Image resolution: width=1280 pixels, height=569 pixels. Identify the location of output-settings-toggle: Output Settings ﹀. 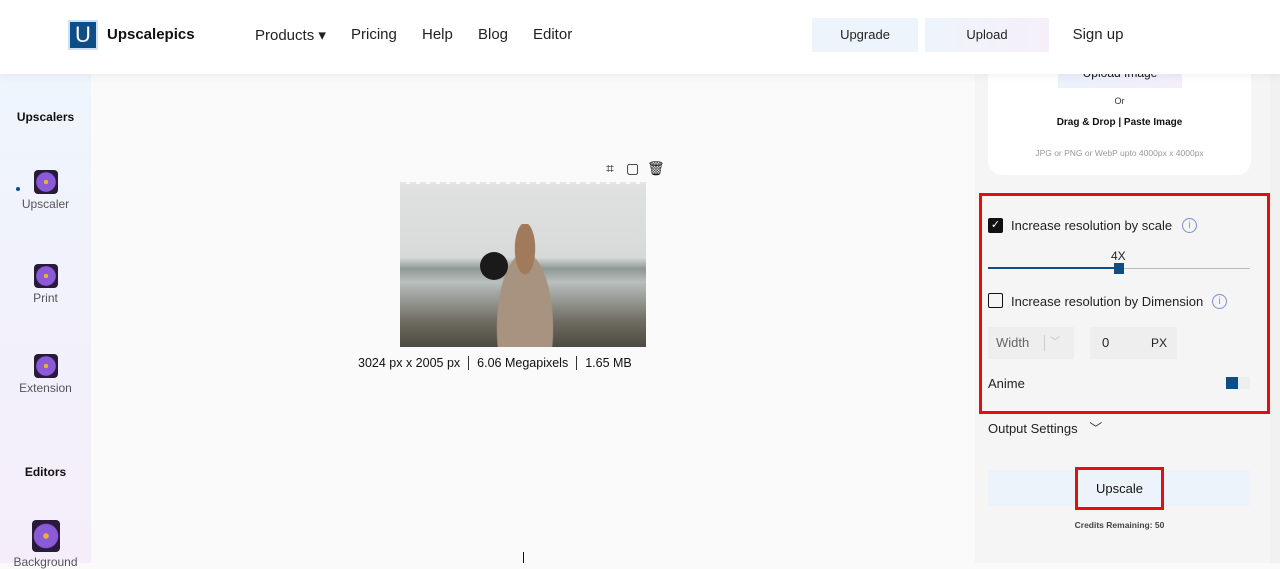
(1045, 427).